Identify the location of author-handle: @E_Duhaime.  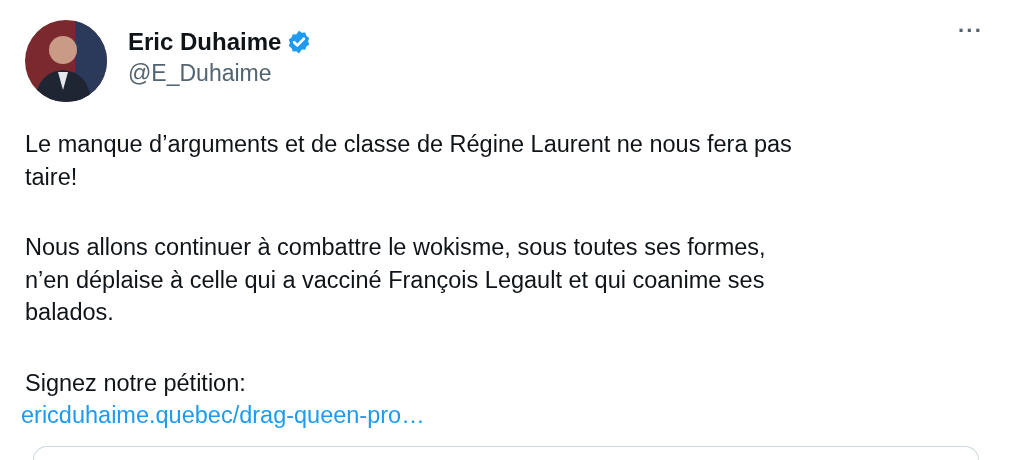
(540, 73).